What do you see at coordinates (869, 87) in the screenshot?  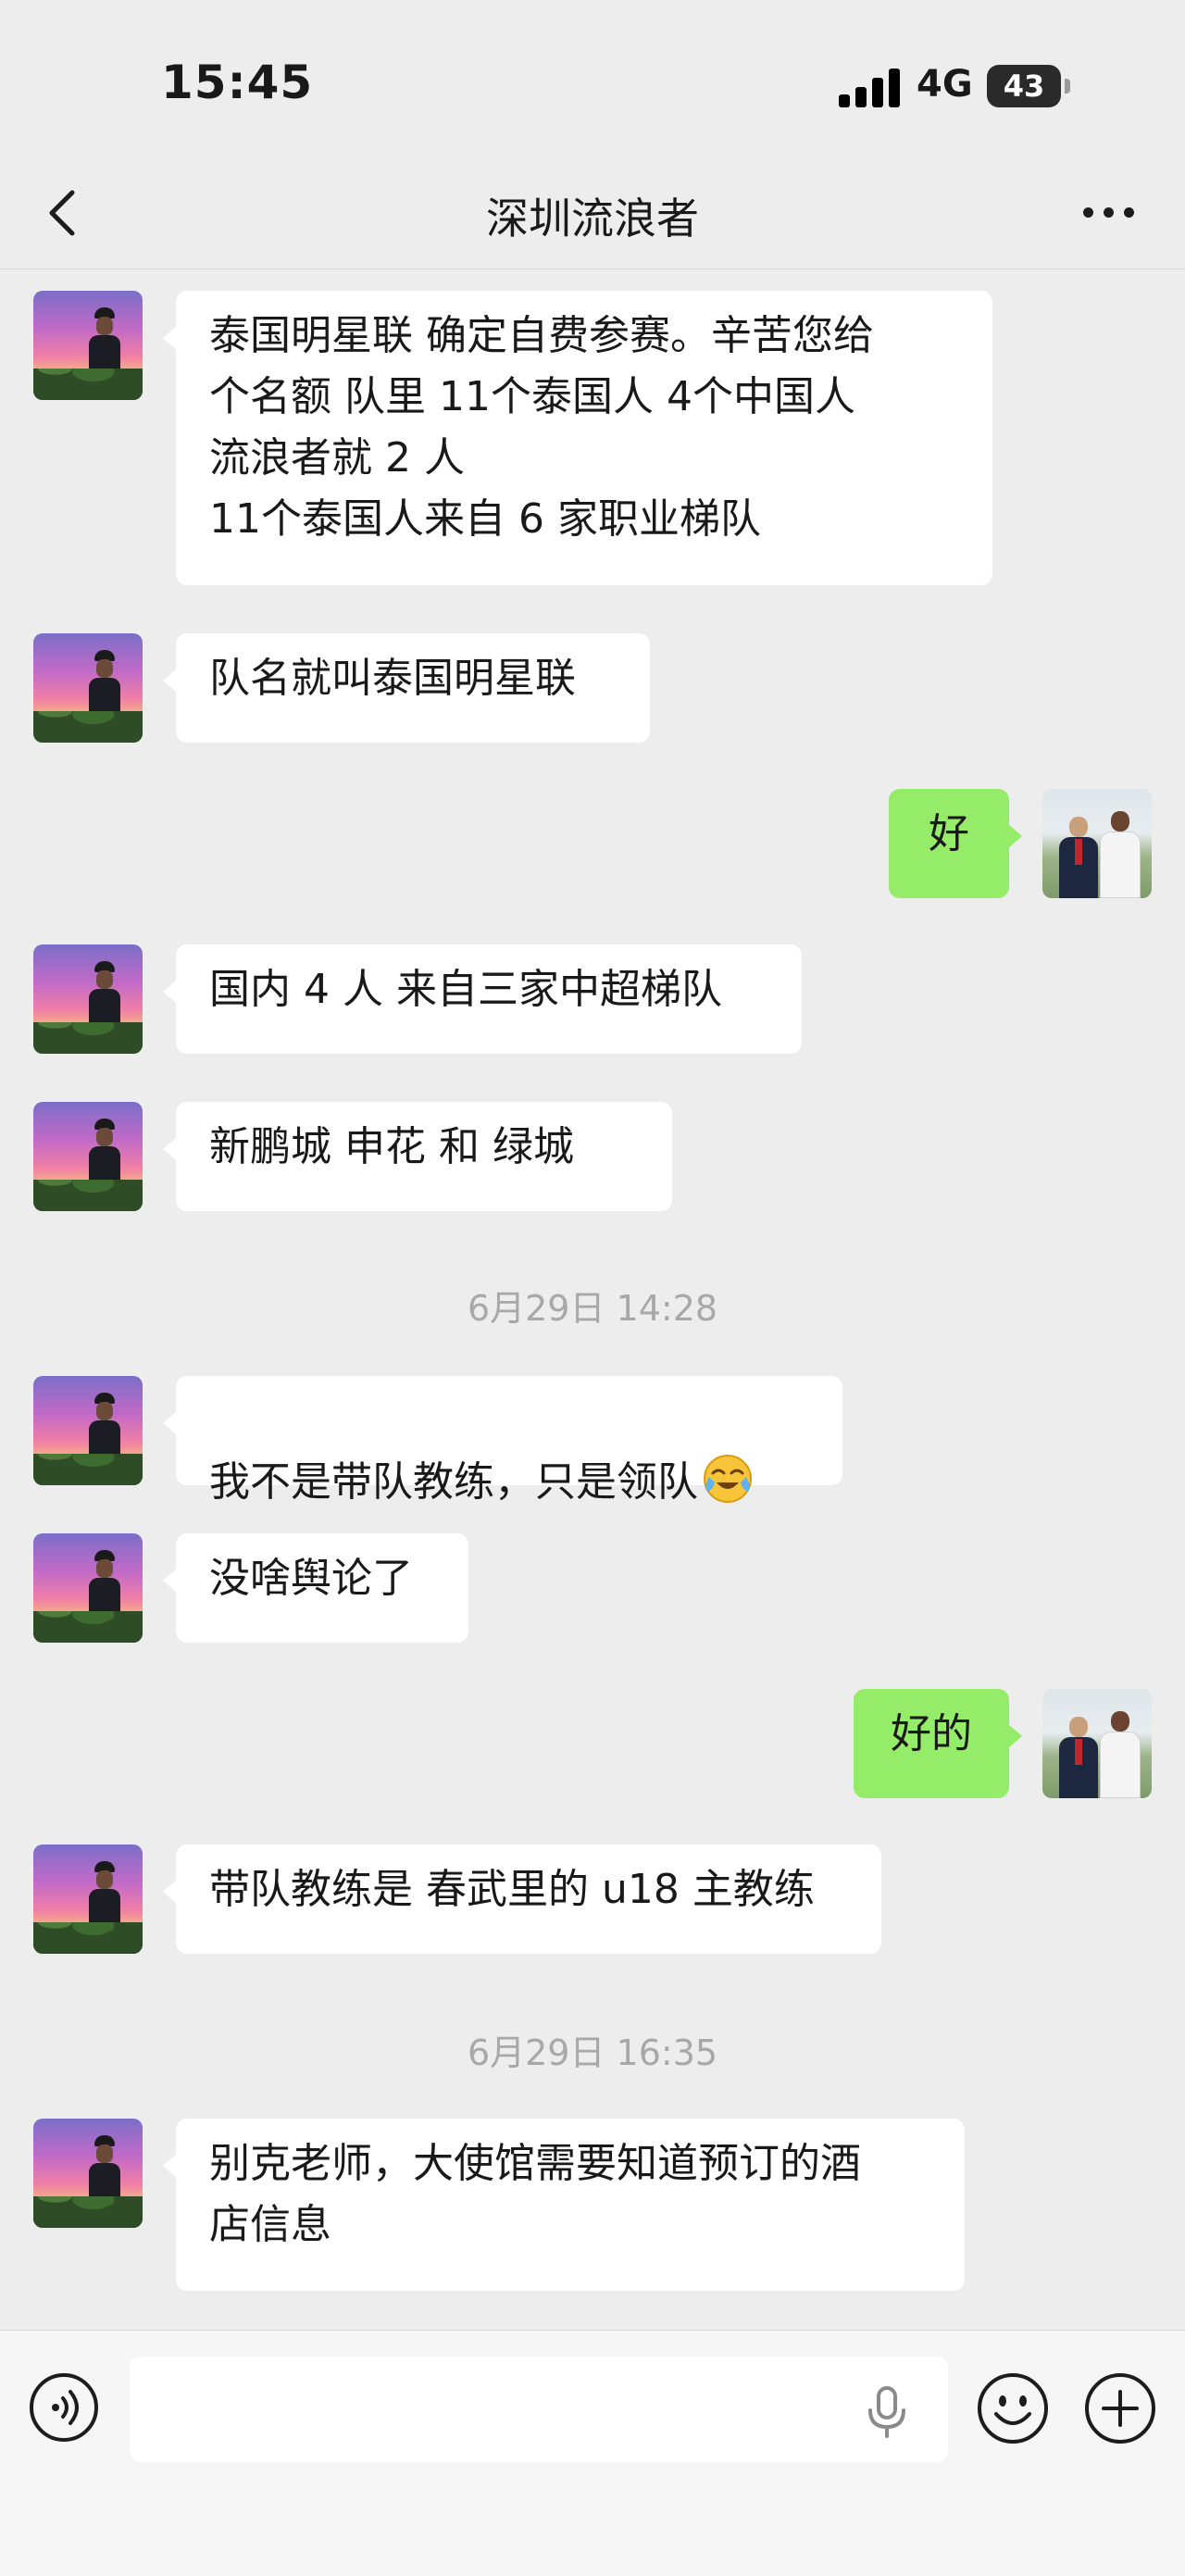 I see `cellular-signal-icon` at bounding box center [869, 87].